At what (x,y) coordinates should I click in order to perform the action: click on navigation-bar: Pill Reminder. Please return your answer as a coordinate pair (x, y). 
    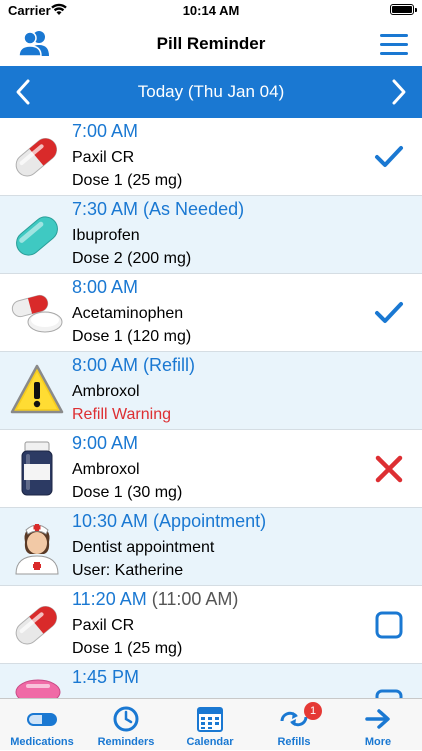
    Looking at the image, I should click on (211, 44).